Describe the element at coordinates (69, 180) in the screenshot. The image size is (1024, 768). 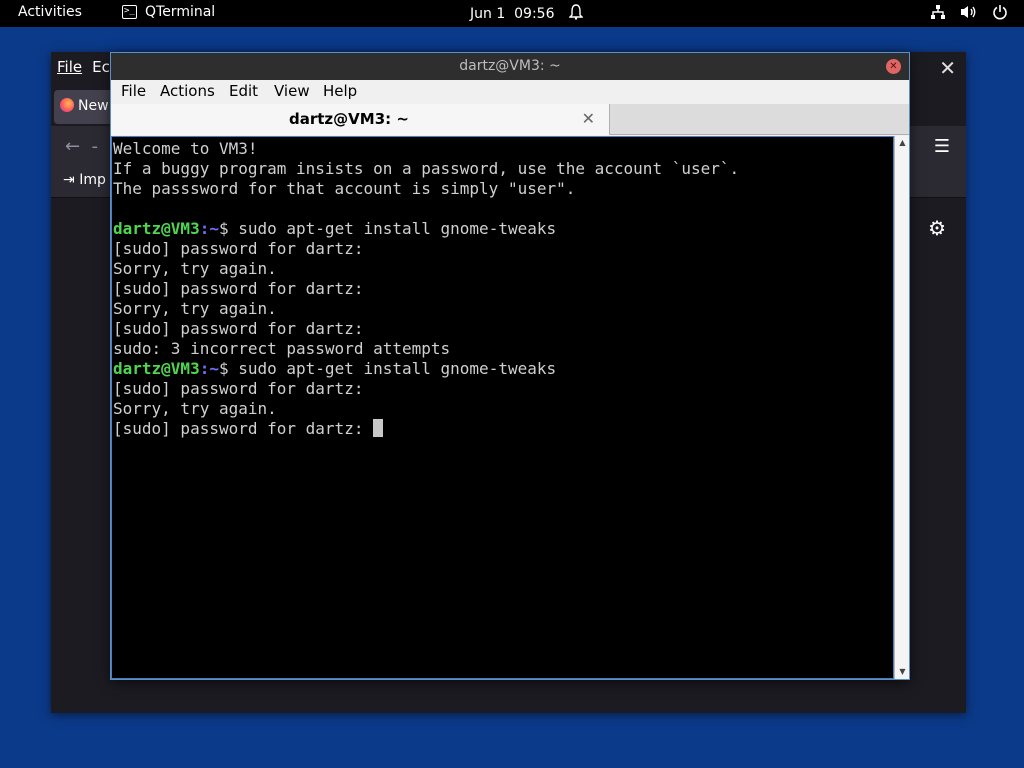
I see `import-icon: ⇥` at that location.